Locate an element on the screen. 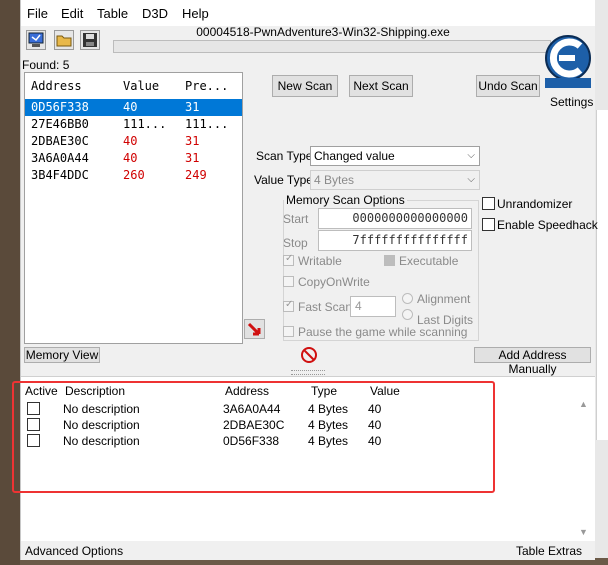 This screenshot has height=565, width=608. background-panel is located at coordinates (602, 275).